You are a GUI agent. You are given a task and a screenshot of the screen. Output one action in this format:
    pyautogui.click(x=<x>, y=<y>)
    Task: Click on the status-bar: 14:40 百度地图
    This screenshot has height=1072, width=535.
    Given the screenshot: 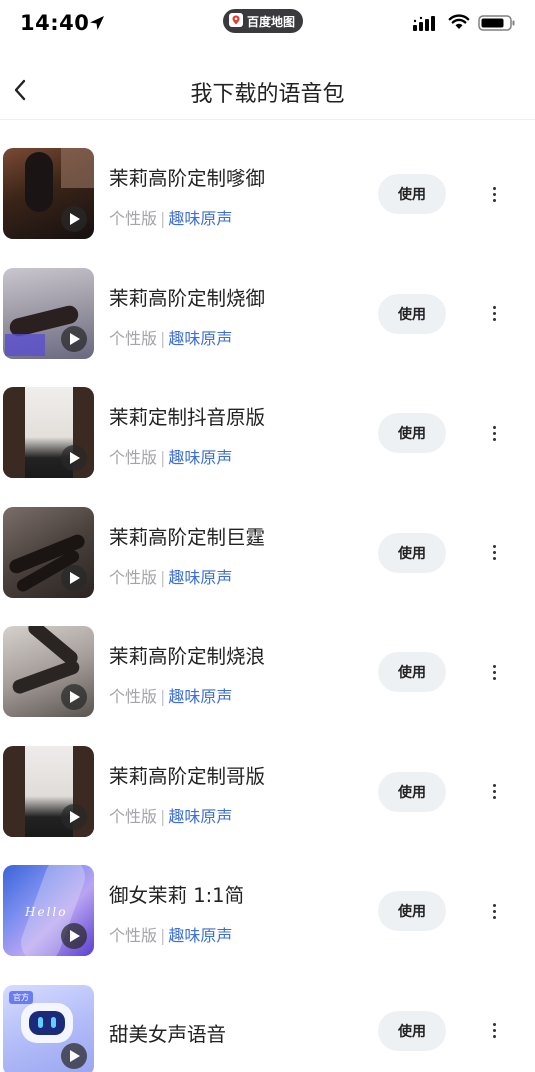 What is the action you would take?
    pyautogui.click(x=267, y=24)
    